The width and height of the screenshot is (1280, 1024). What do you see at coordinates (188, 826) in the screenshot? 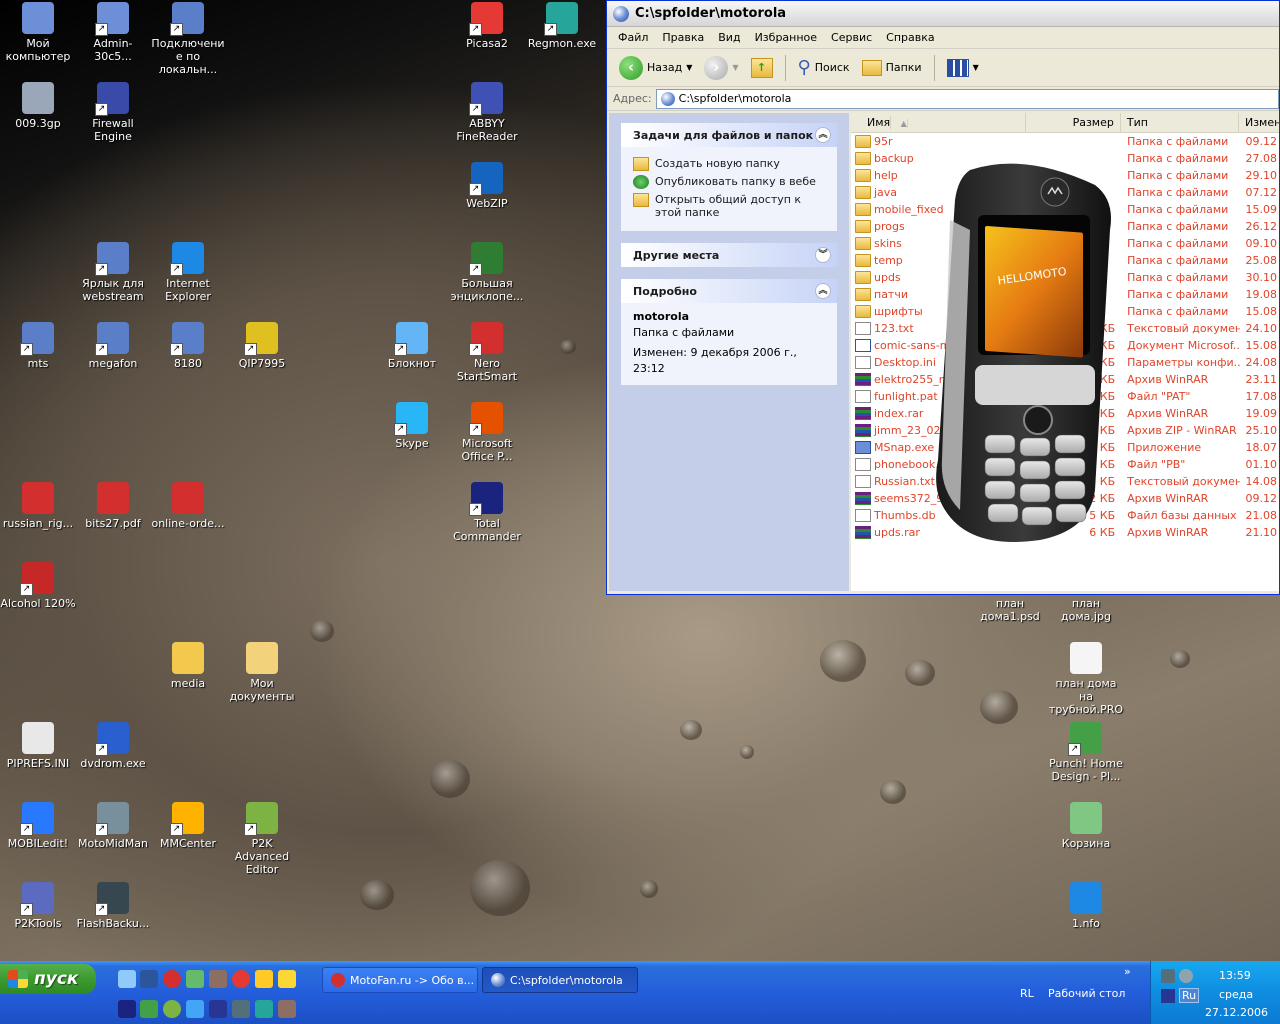
I see `desktop-icon: MMCenter` at bounding box center [188, 826].